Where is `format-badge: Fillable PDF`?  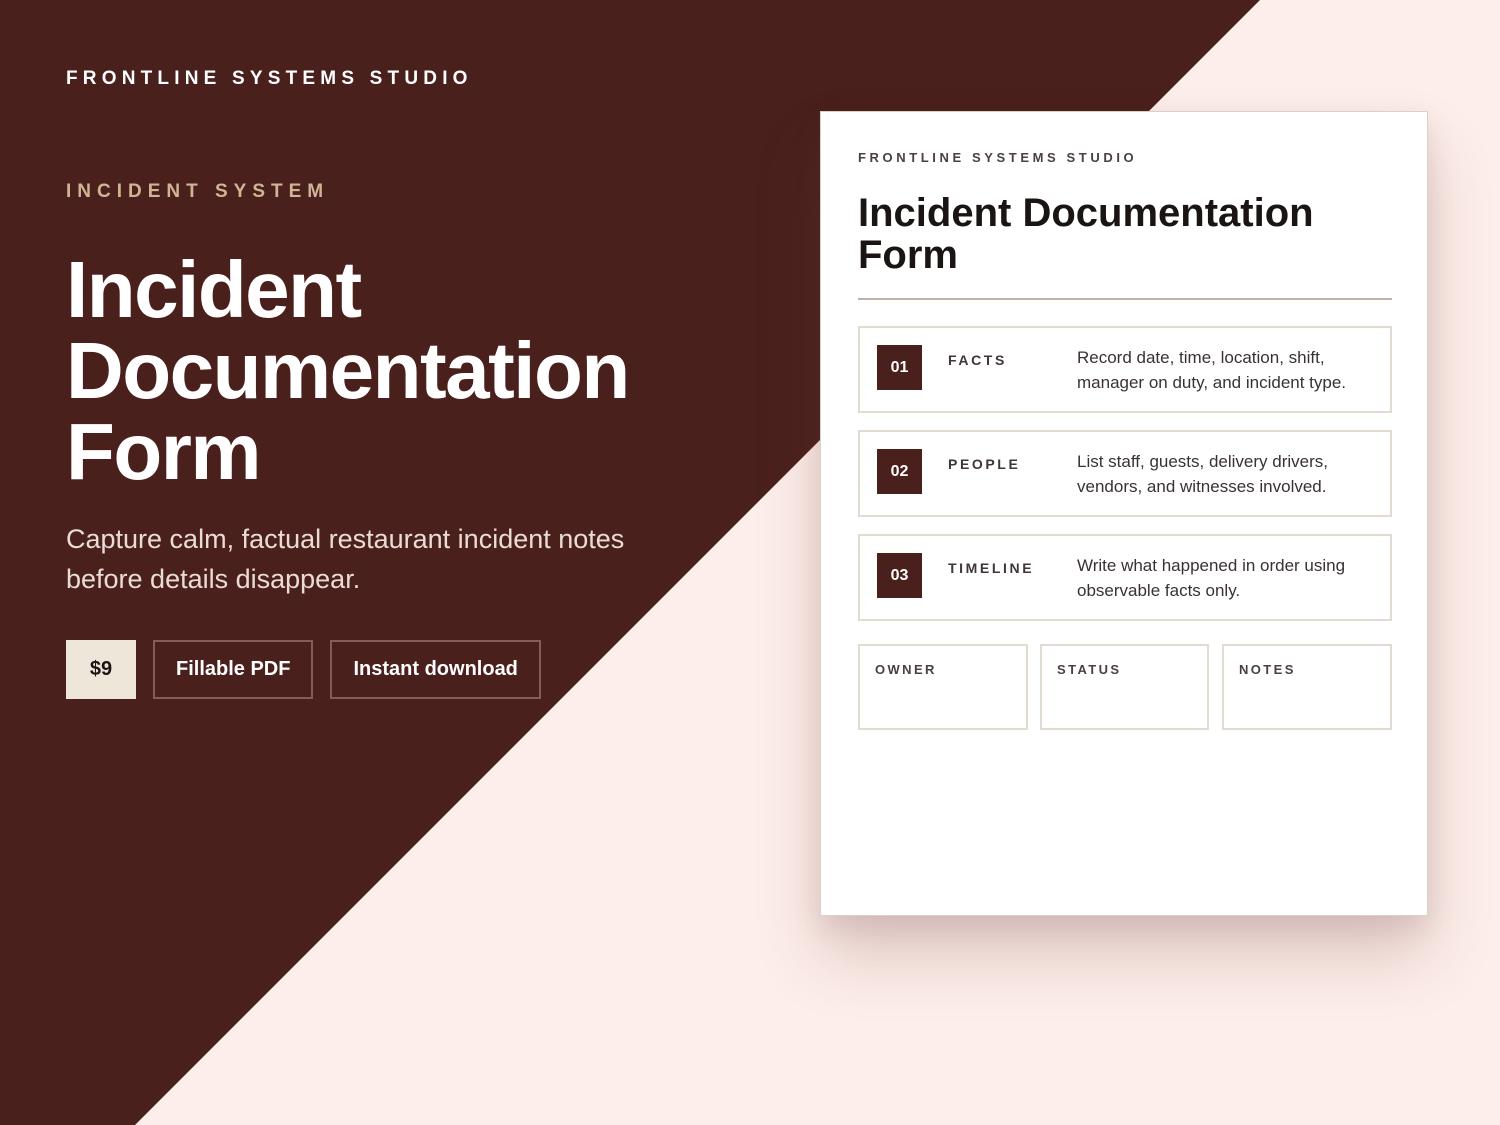 format-badge: Fillable PDF is located at coordinates (233, 669).